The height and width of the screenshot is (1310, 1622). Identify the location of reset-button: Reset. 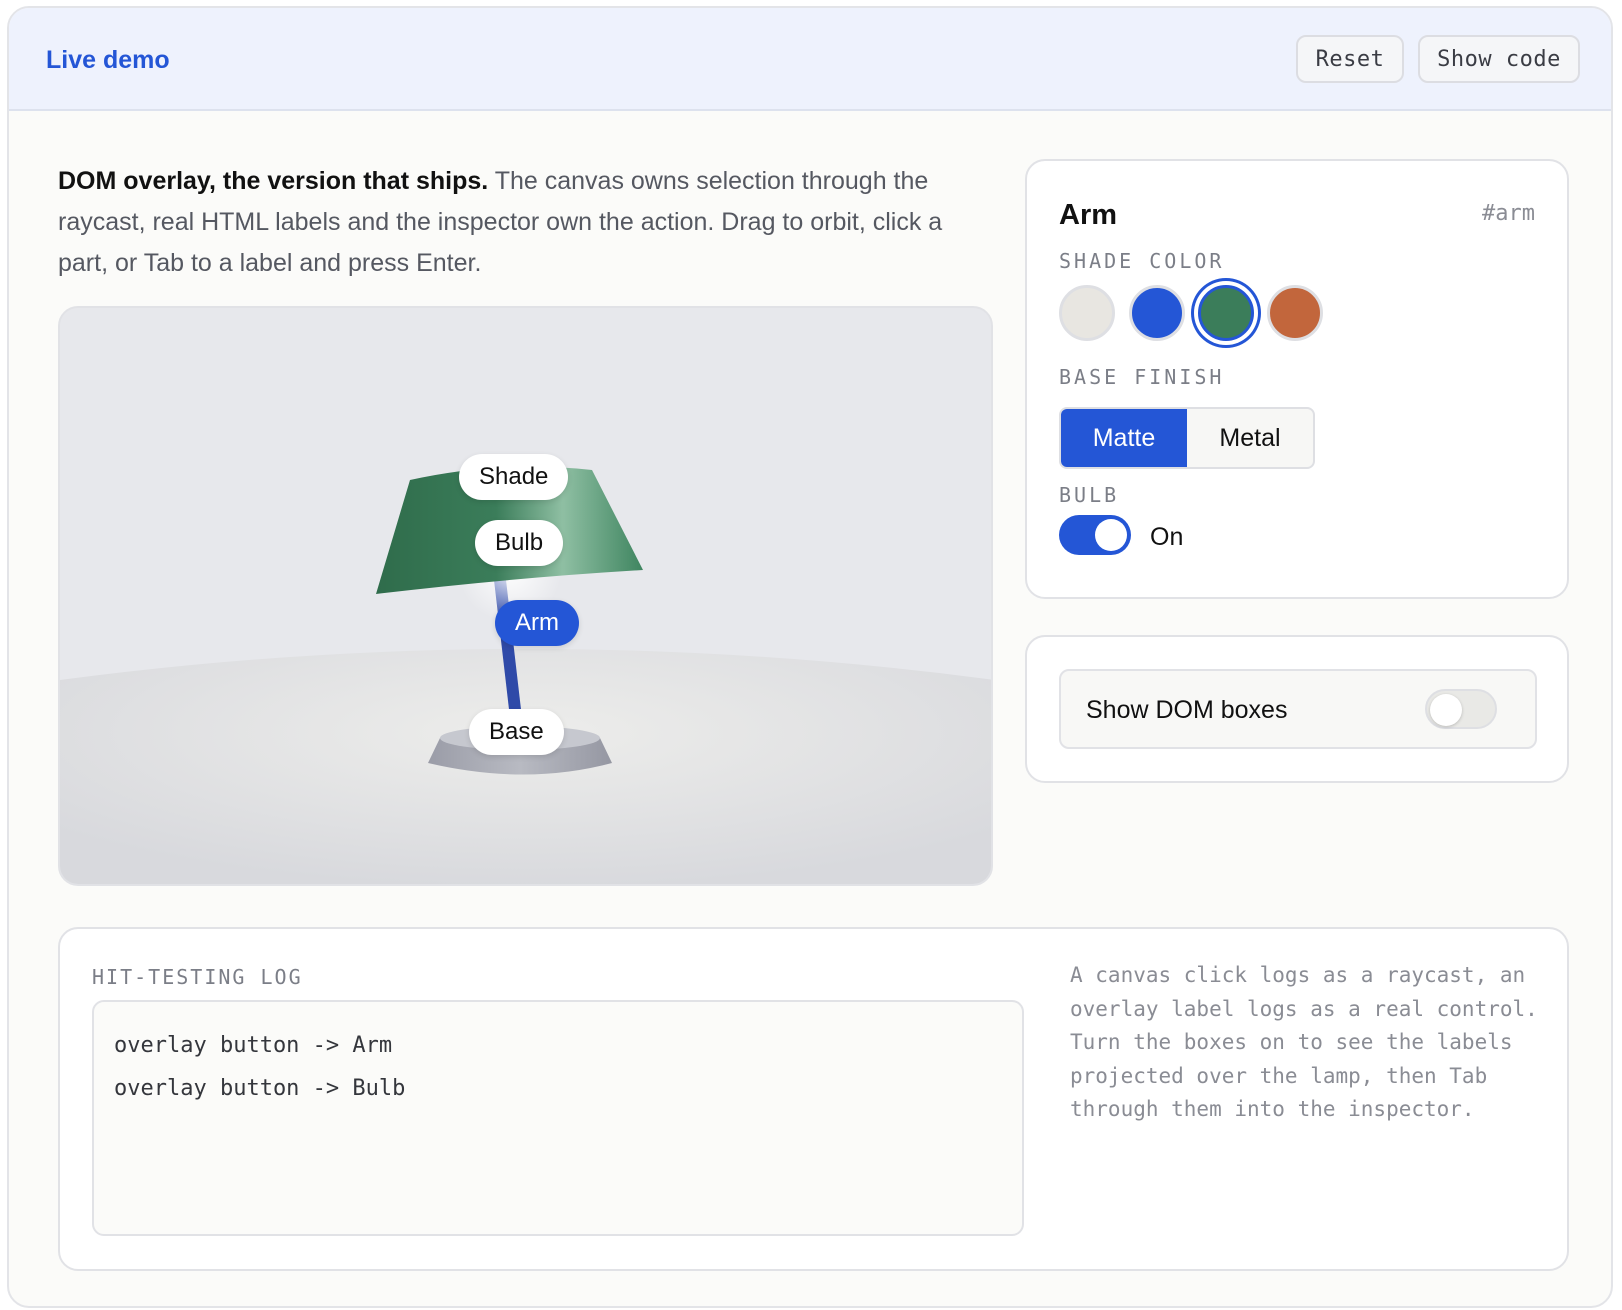
(1350, 59).